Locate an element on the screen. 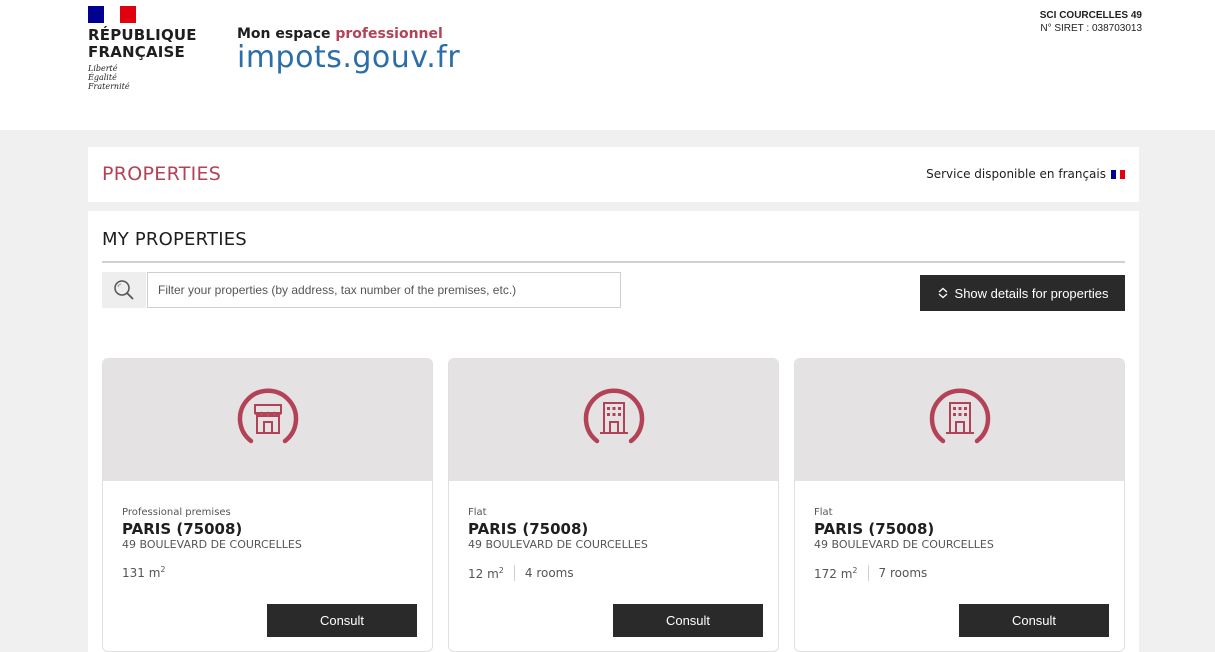 This screenshot has height=652, width=1215. property-meta: 172 m2 7 rooms is located at coordinates (961, 573).